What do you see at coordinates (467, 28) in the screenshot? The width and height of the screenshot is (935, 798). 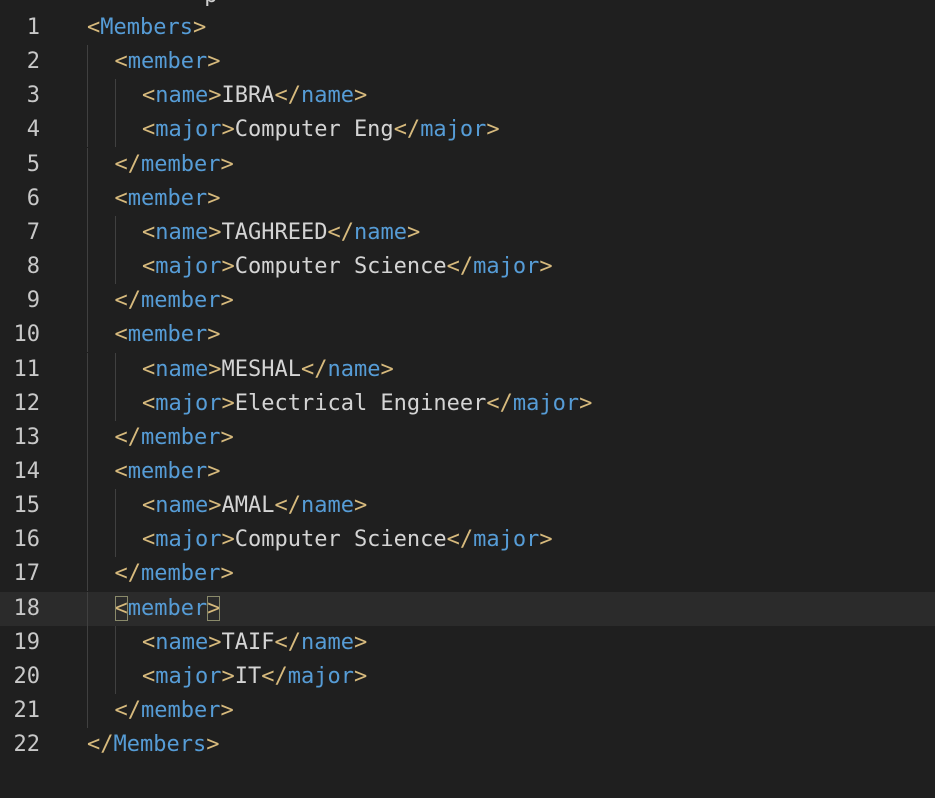 I see `code-line: 1 <Members>` at bounding box center [467, 28].